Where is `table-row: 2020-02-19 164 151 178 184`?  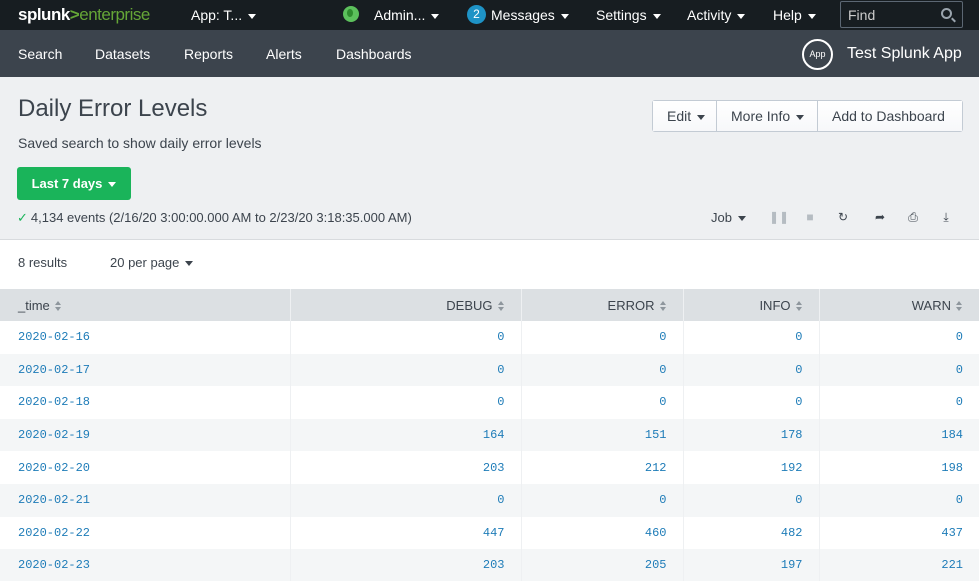 table-row: 2020-02-19 164 151 178 184 is located at coordinates (489, 435).